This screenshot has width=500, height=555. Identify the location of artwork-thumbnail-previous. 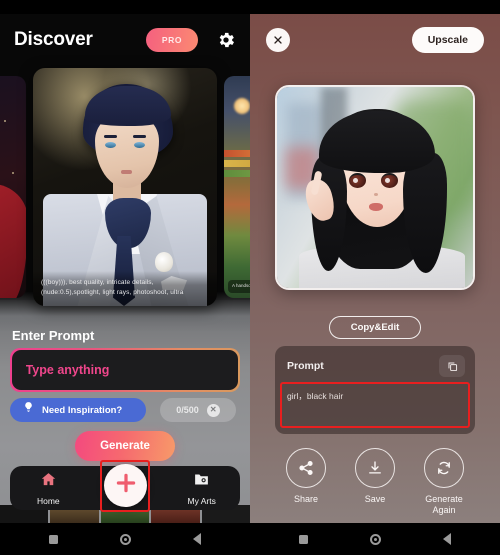
(13, 187).